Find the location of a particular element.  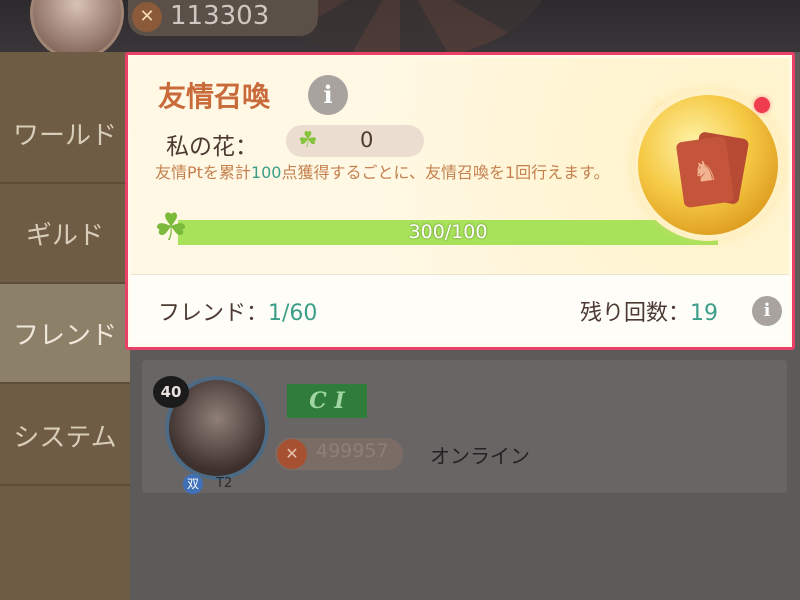

sidebar-item-label: システム is located at coordinates (65, 437).